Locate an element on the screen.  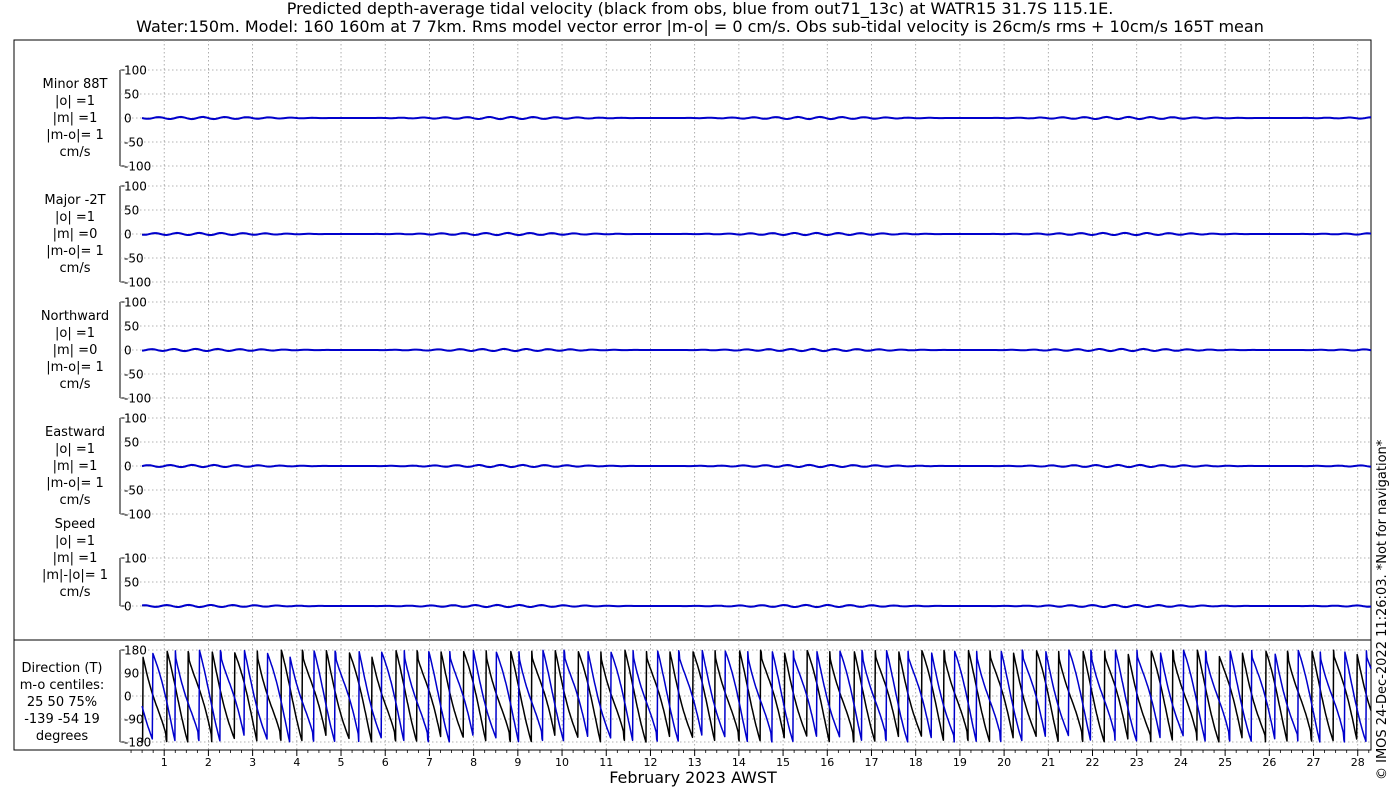
panel-label-line: Speed is located at coordinates (75, 524).